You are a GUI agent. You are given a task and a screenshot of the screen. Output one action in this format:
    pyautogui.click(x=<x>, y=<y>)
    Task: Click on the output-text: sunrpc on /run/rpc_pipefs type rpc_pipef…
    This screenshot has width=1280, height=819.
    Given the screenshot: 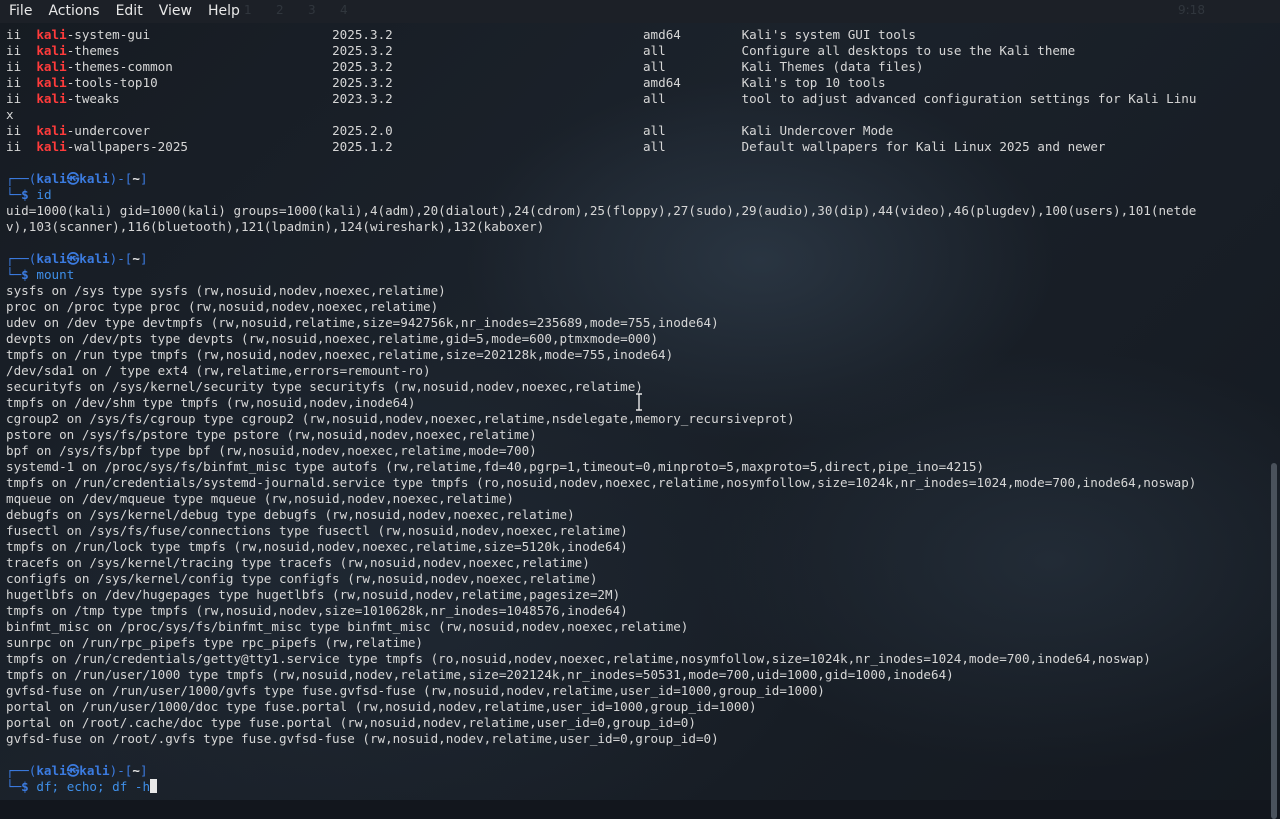 What is the action you would take?
    pyautogui.click(x=215, y=642)
    